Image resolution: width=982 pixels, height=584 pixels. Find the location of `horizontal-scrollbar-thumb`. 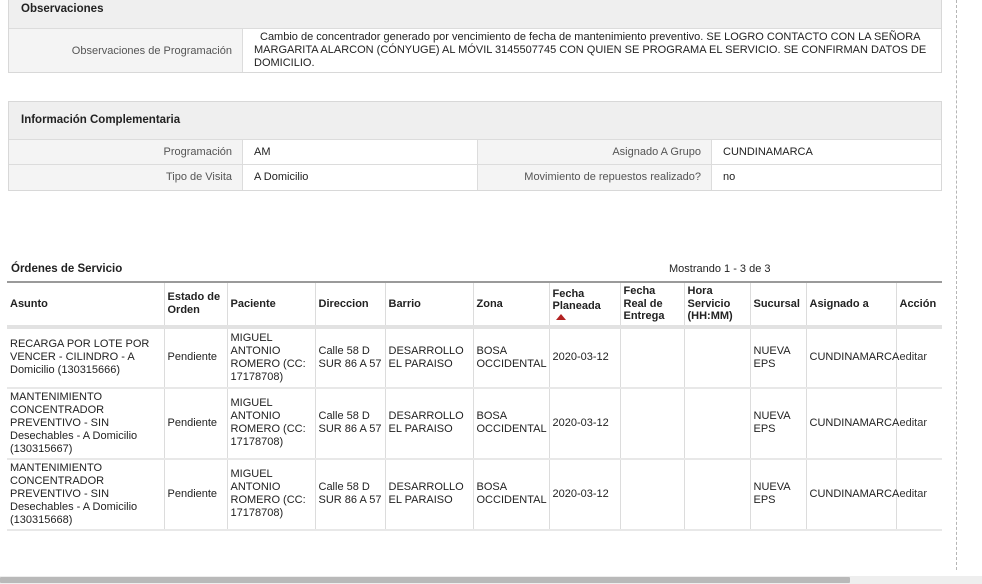

horizontal-scrollbar-thumb is located at coordinates (425, 580).